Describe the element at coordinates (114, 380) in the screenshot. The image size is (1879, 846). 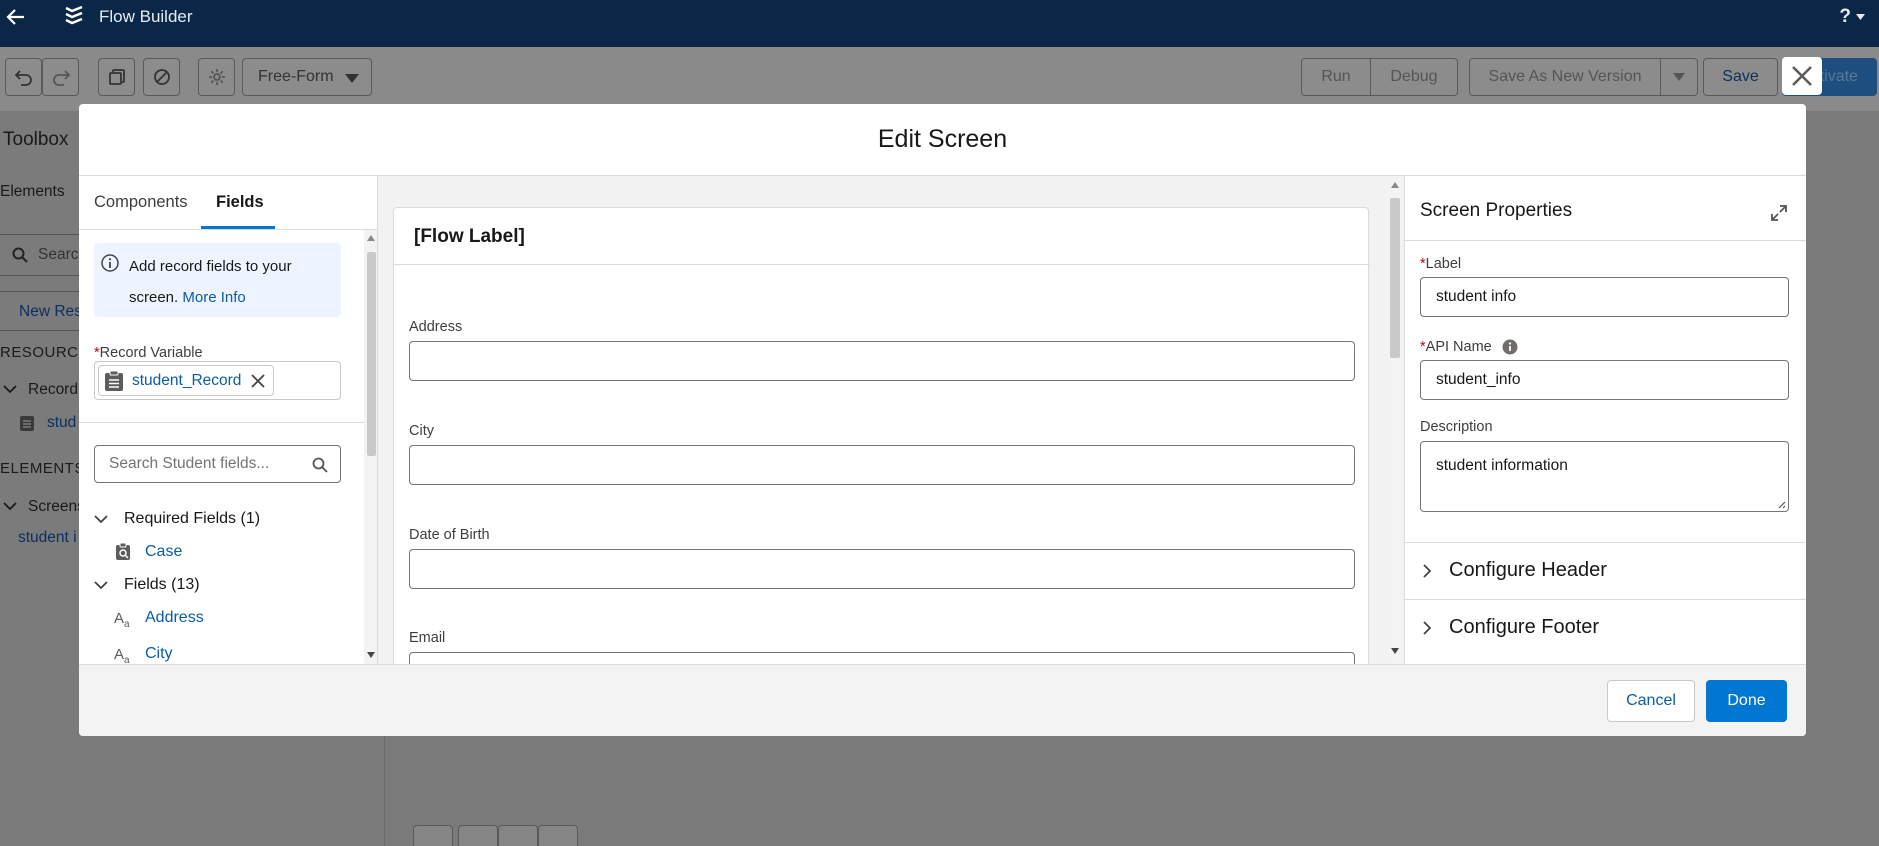
I see `record-icon` at that location.